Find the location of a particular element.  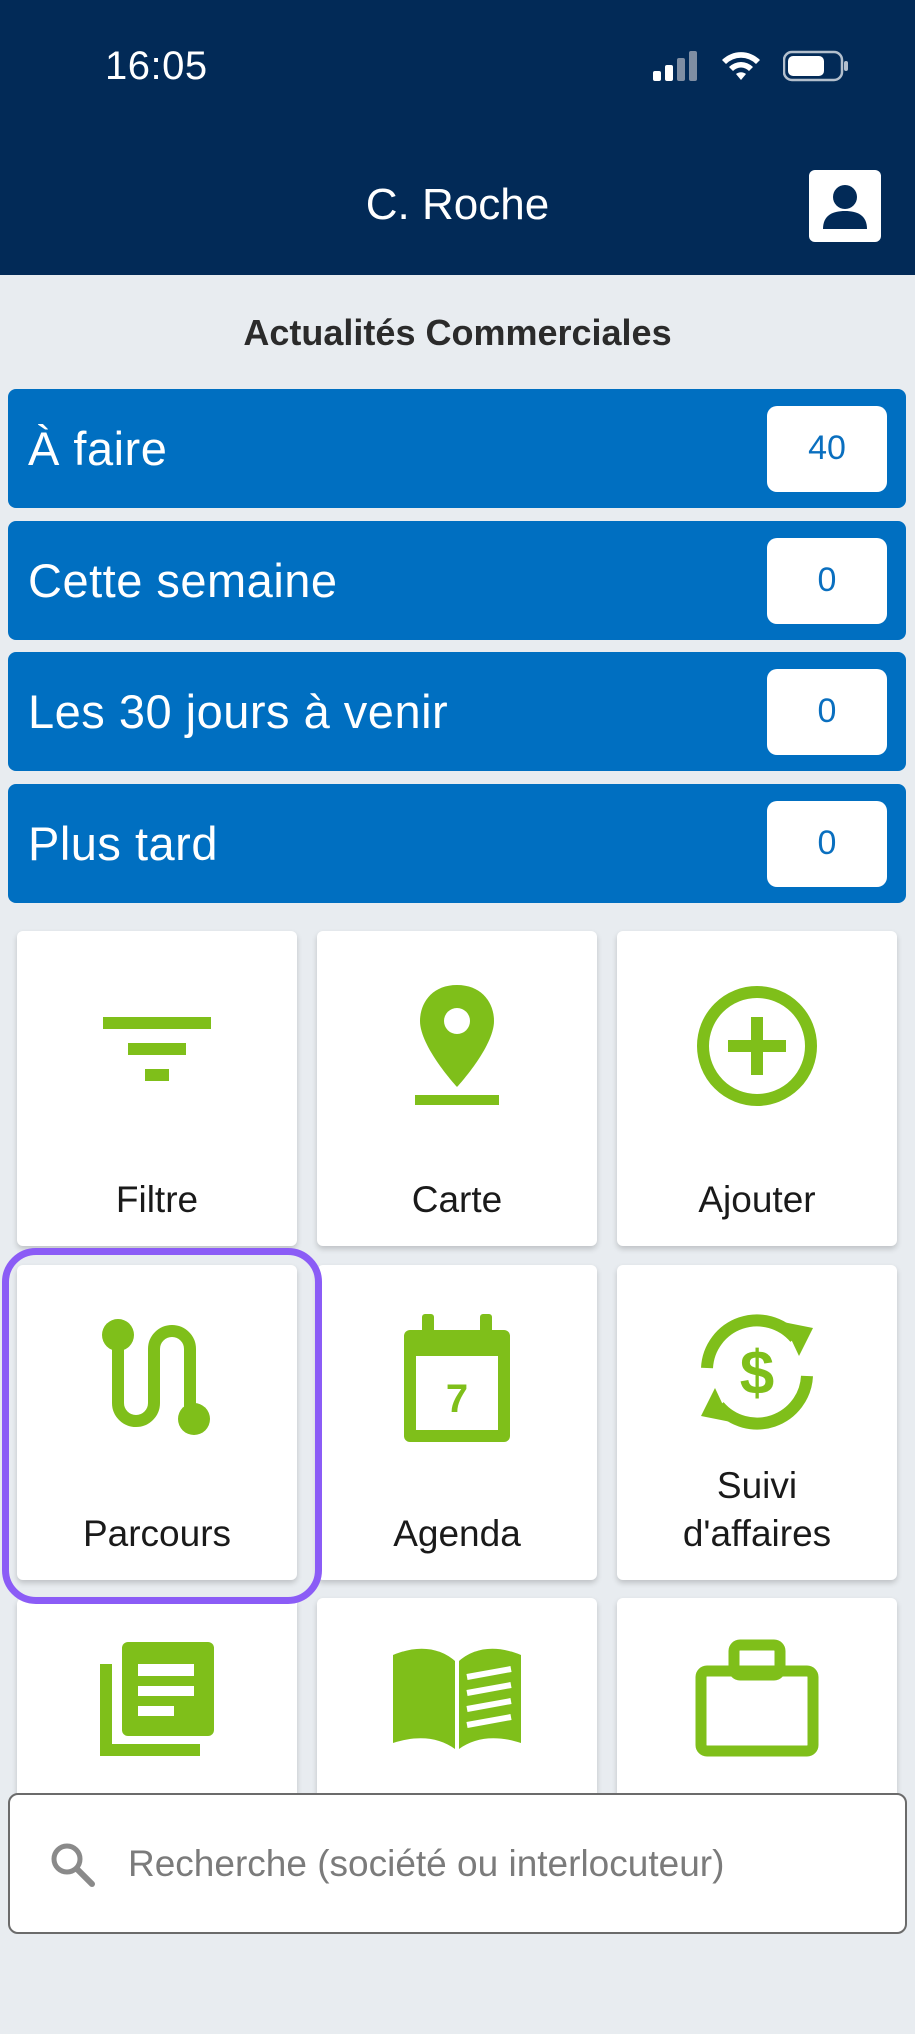

news-row-30-jours: Les 30 jours à venir 0 is located at coordinates (457, 711).